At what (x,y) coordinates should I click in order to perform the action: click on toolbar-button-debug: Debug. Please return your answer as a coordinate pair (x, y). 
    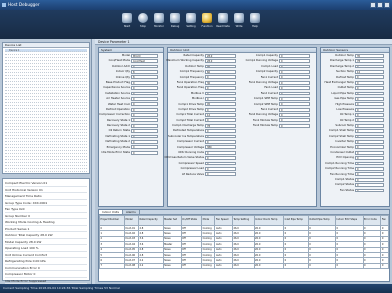
    Looking at the image, I should click on (175, 20).